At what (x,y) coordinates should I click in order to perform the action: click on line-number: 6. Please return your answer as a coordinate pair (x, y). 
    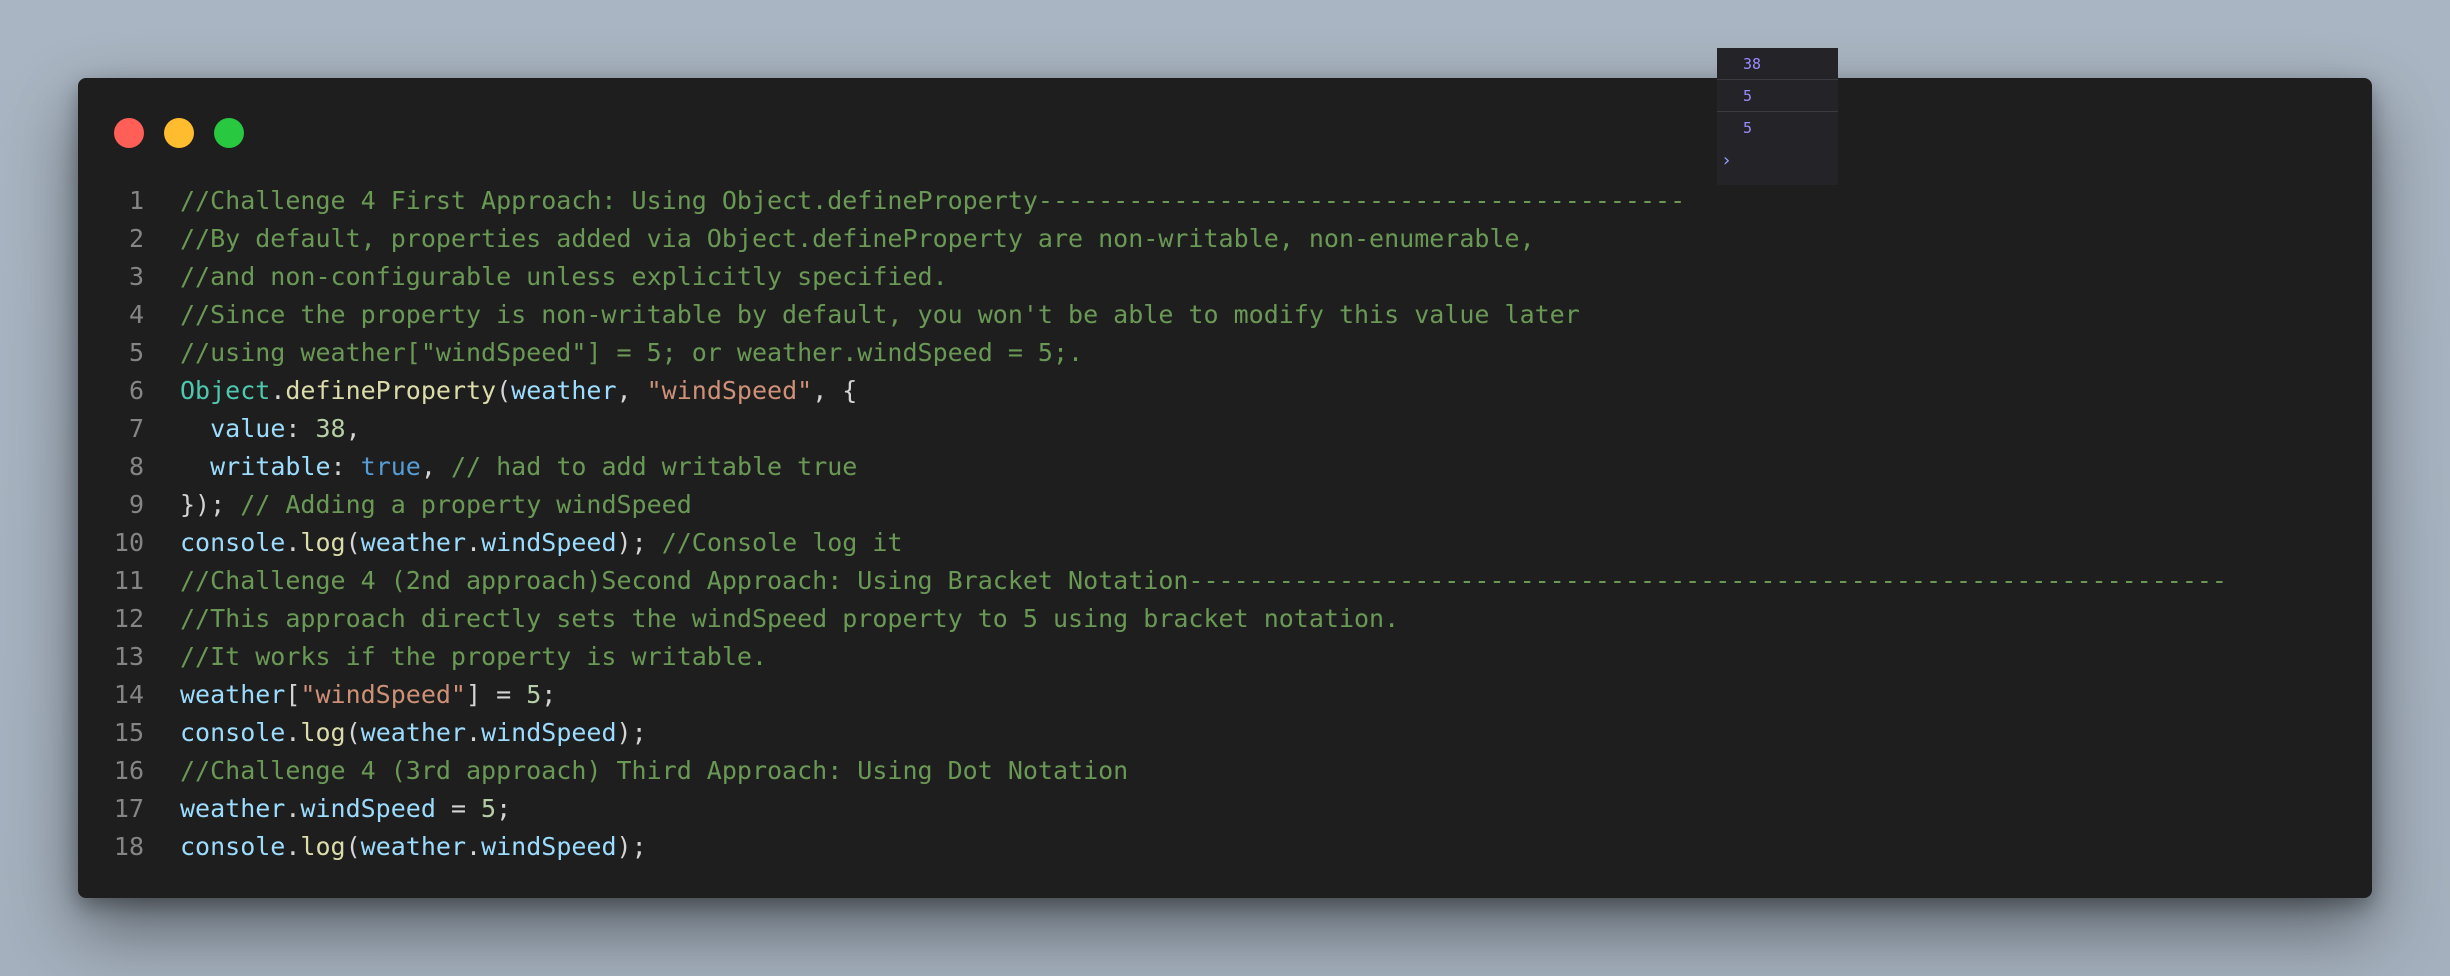
    Looking at the image, I should click on (136, 390).